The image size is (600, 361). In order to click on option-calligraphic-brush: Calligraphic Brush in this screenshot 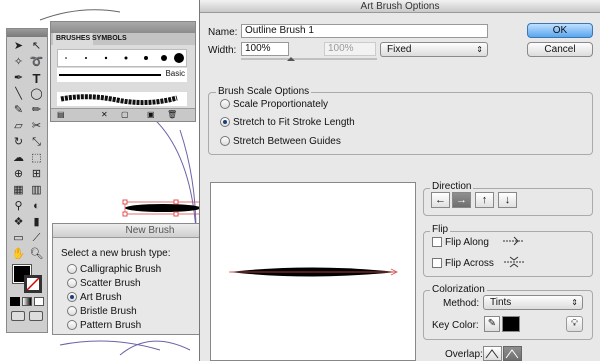, I will do `click(114, 269)`.